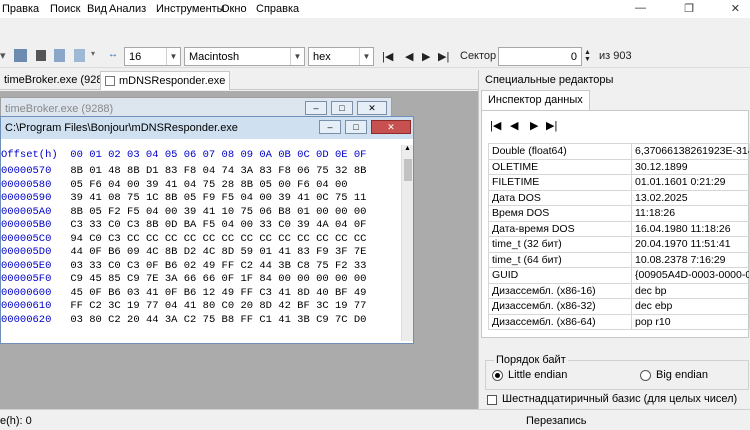 The width and height of the screenshot is (750, 430). What do you see at coordinates (551, 125) in the screenshot?
I see `last-icon: ▶|` at bounding box center [551, 125].